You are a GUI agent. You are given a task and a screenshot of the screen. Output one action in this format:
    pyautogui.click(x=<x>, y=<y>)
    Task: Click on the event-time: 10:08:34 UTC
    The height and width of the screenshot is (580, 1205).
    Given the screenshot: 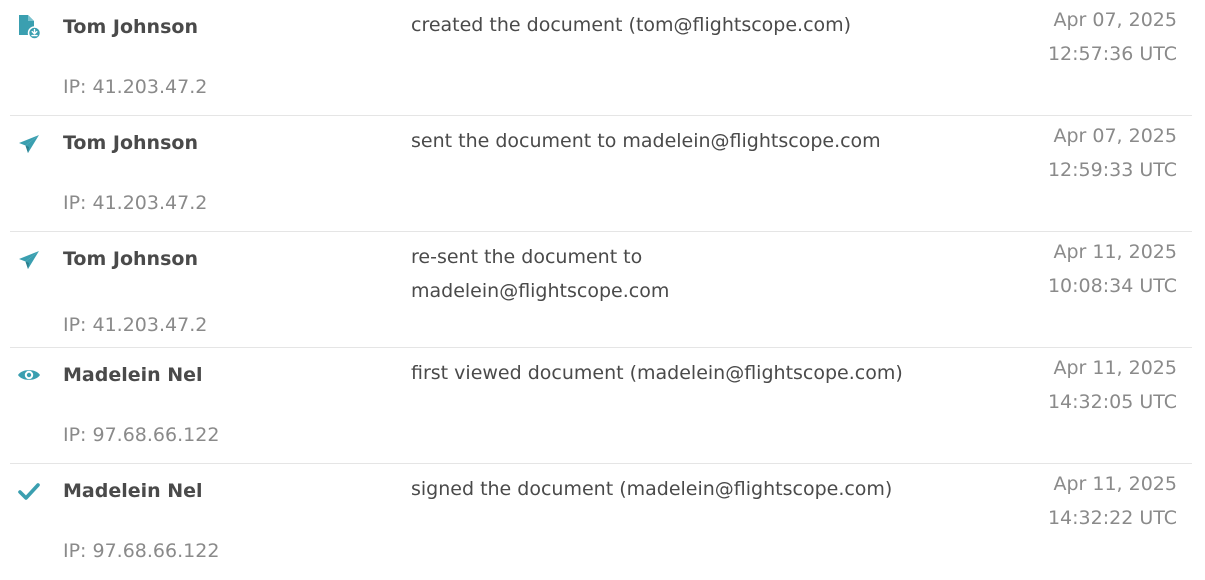 What is the action you would take?
    pyautogui.click(x=1112, y=286)
    